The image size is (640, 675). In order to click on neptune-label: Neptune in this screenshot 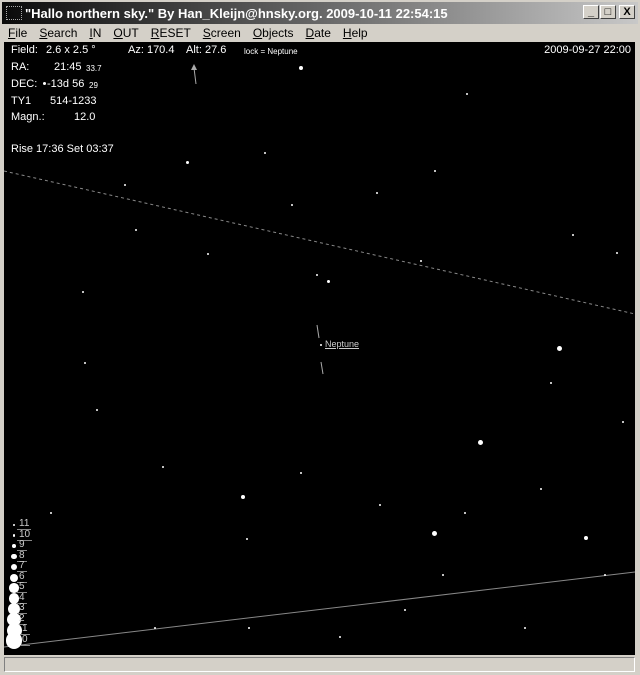, I will do `click(342, 344)`.